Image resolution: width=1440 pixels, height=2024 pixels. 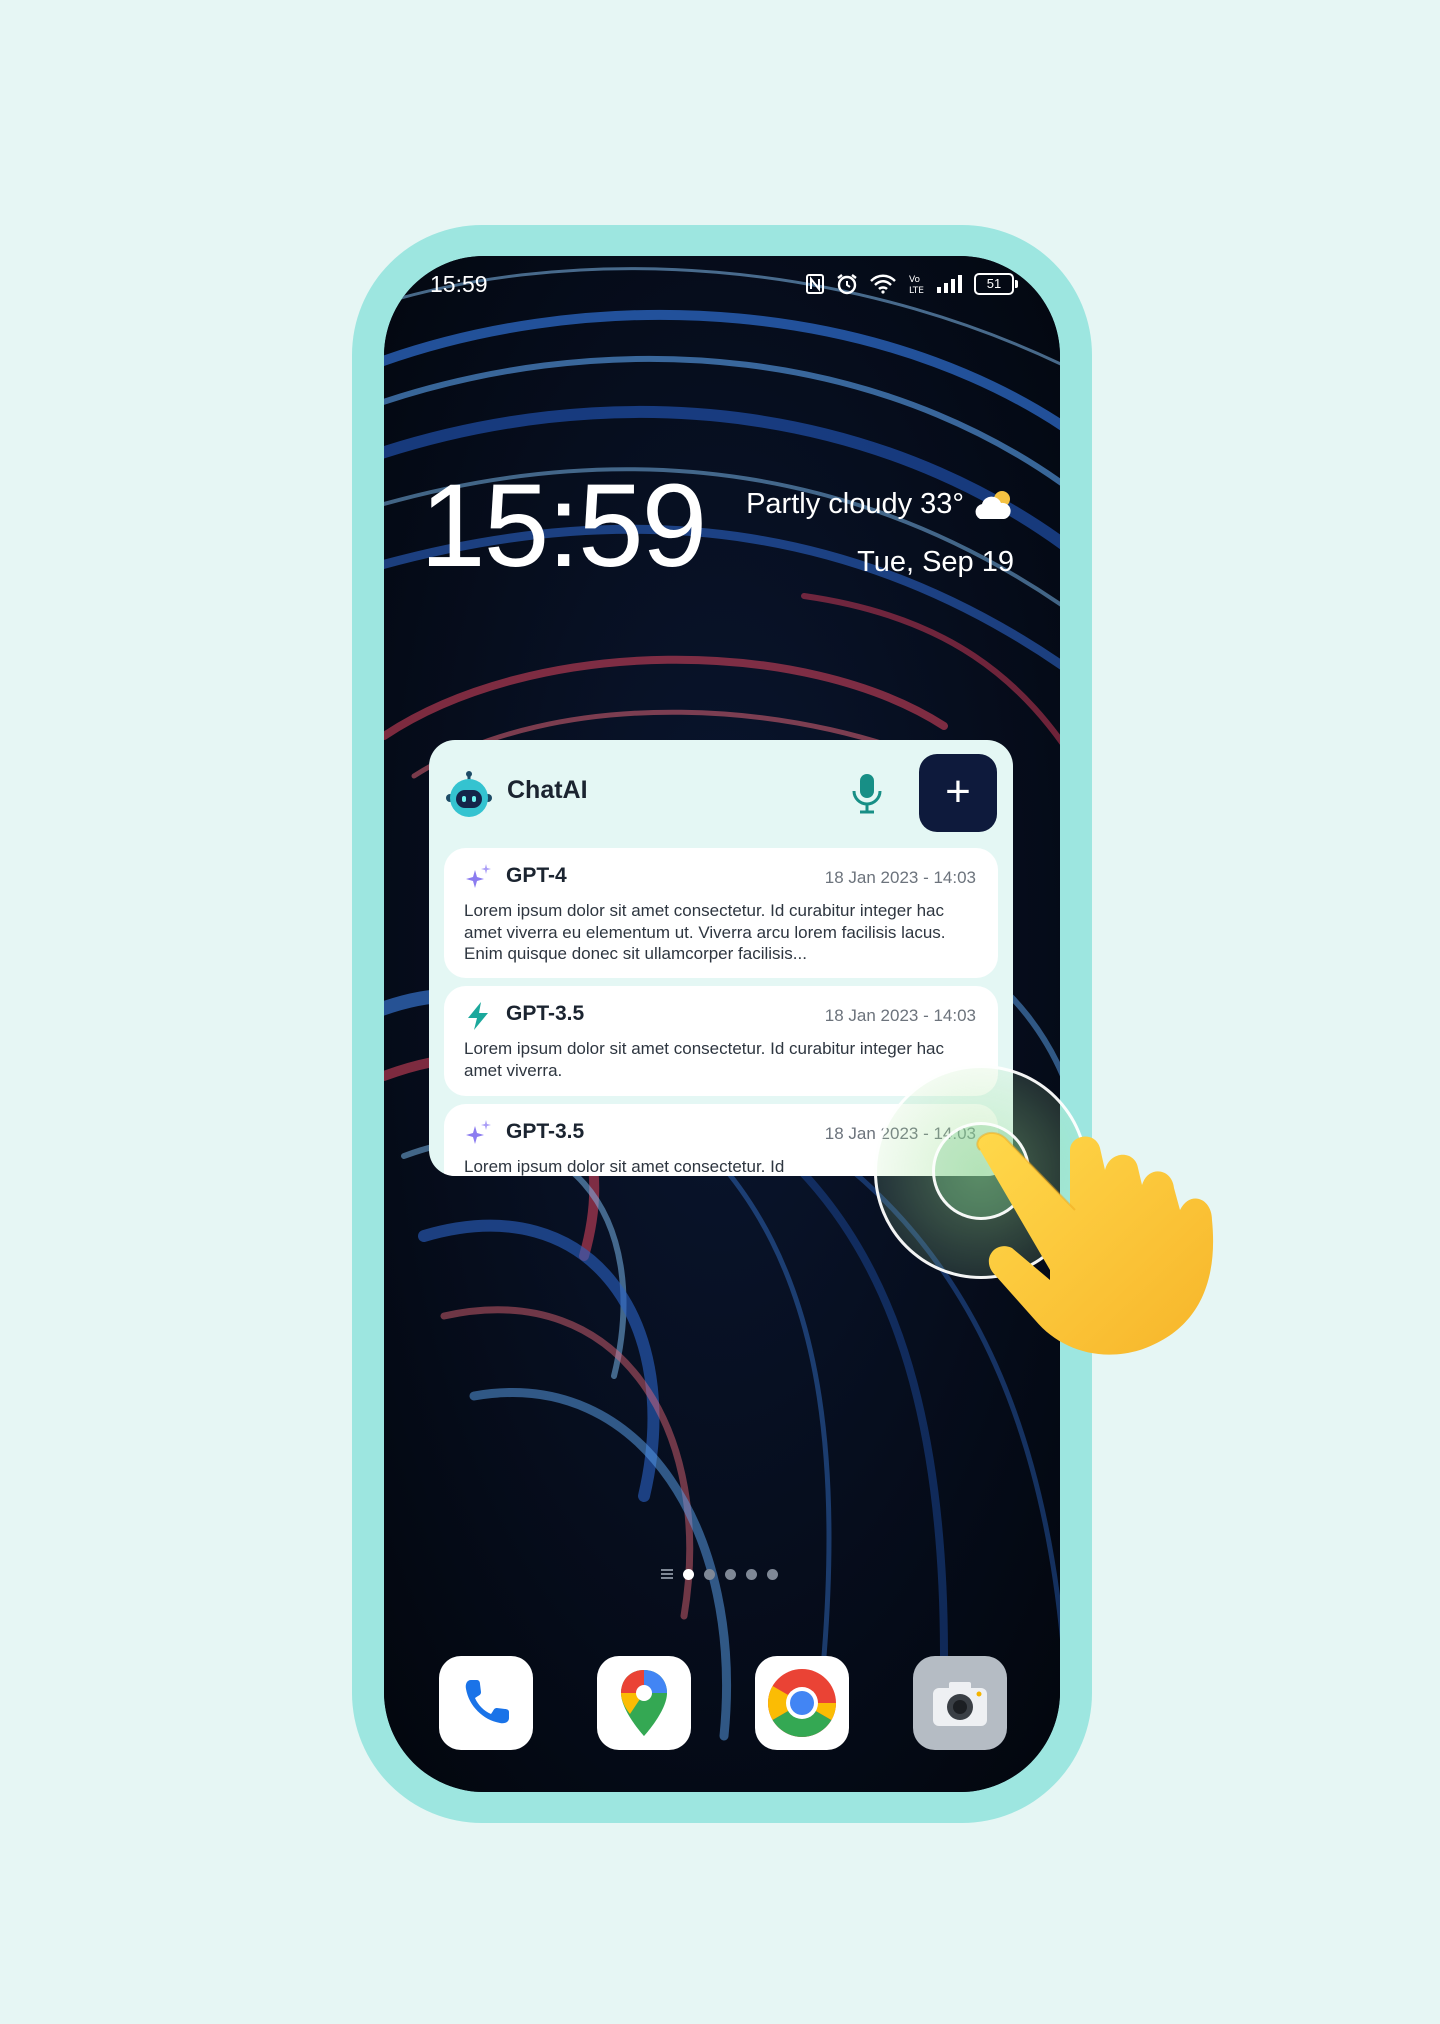 I want to click on camera-app, so click(x=960, y=1703).